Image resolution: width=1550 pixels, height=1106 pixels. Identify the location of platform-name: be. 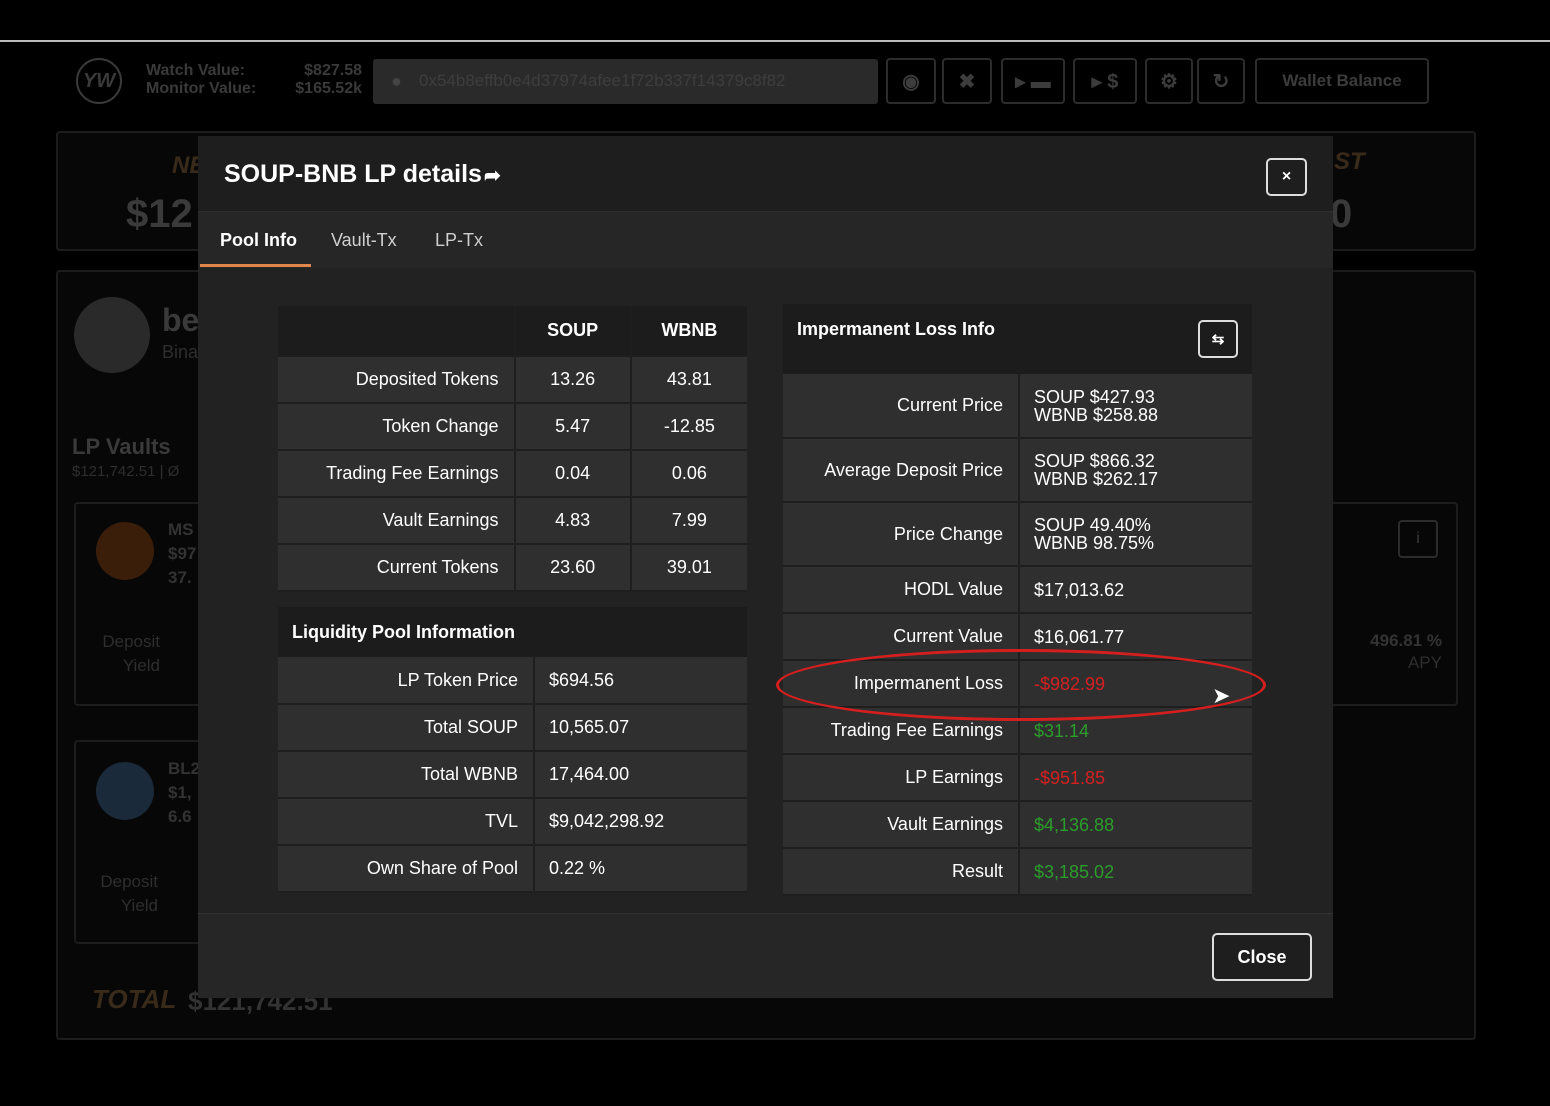
(181, 320).